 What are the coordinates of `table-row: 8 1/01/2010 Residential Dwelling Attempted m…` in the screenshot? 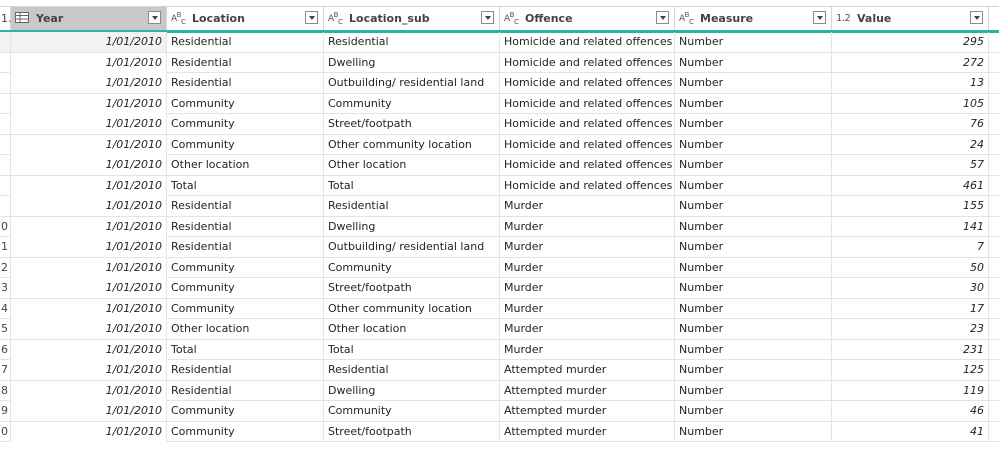 It's located at (499, 390).